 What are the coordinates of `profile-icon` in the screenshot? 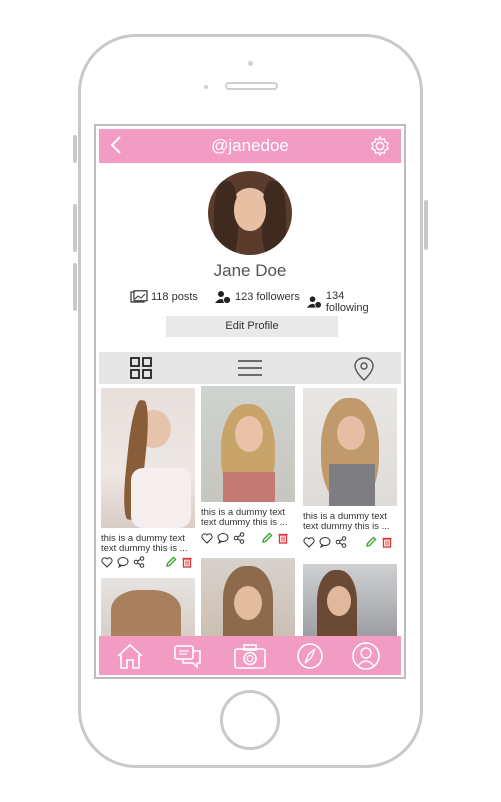 It's located at (366, 656).